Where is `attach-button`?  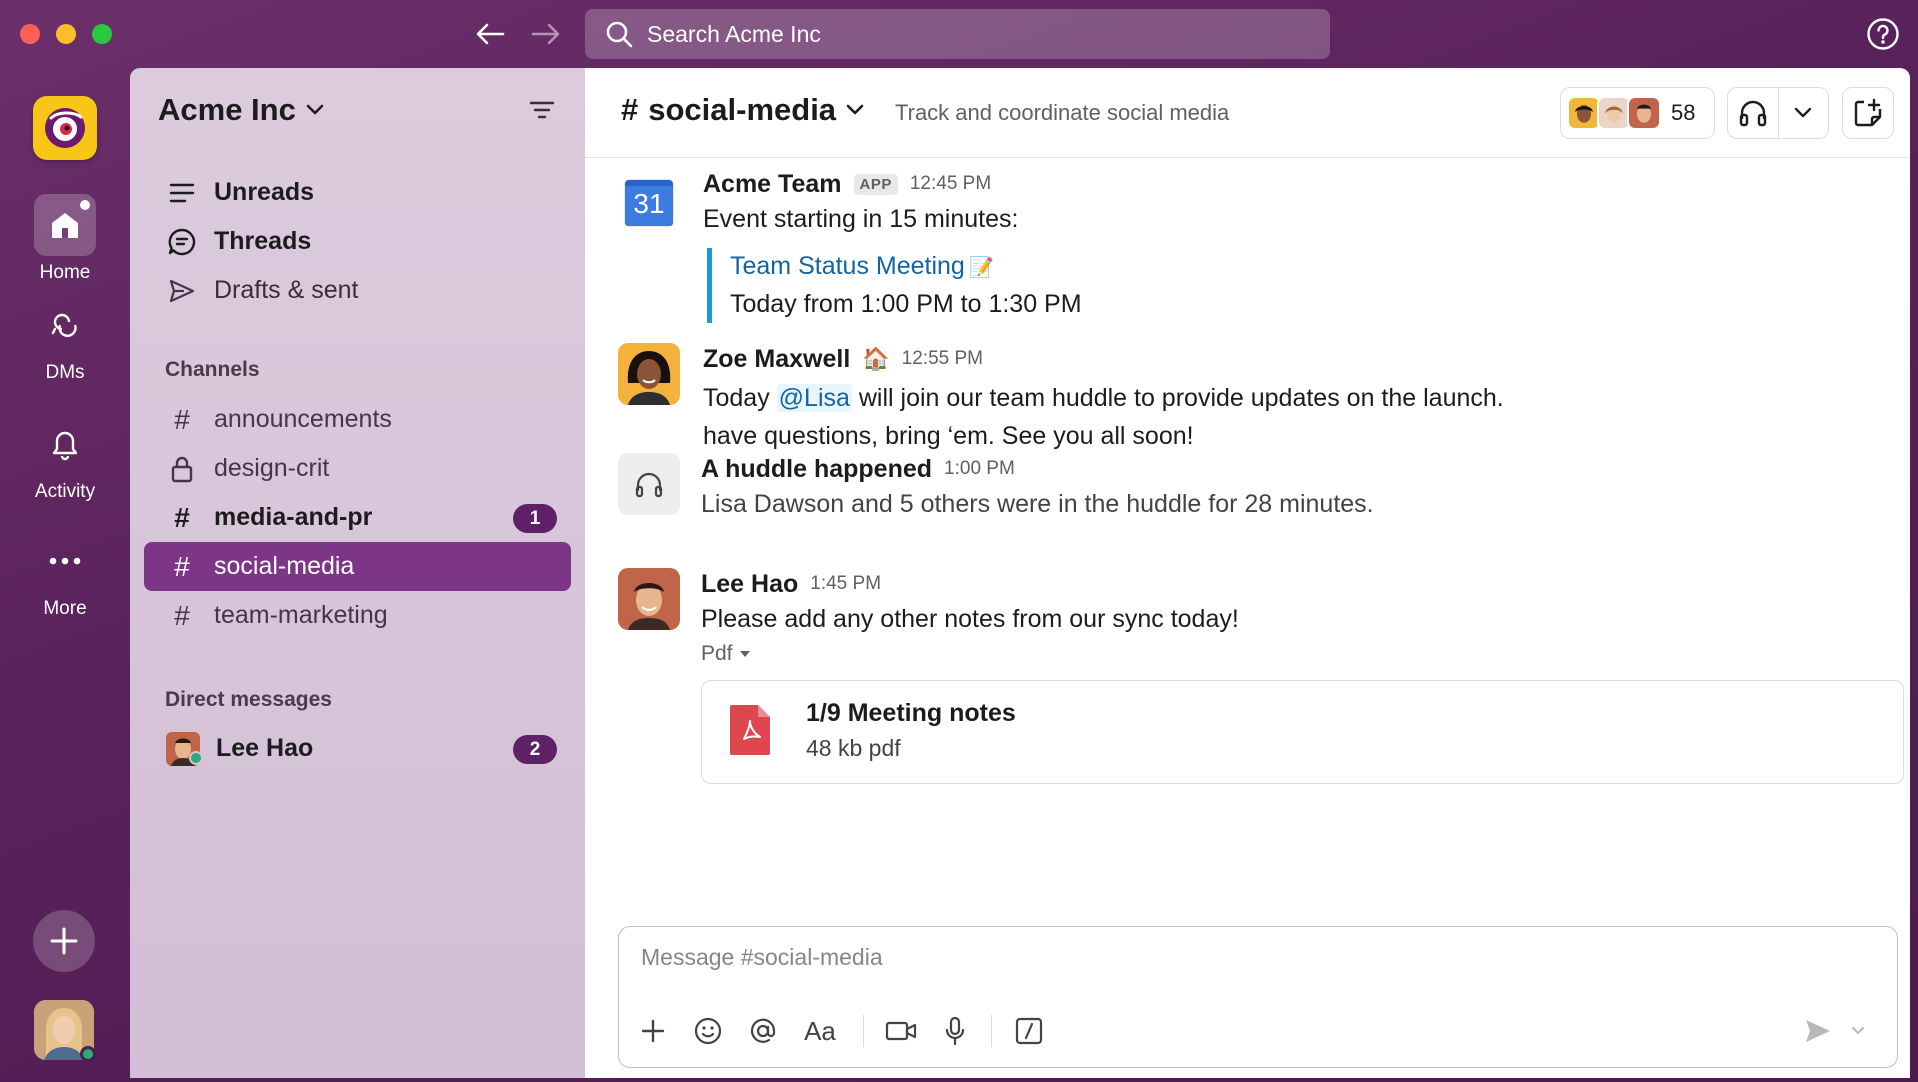
attach-button is located at coordinates (653, 1031).